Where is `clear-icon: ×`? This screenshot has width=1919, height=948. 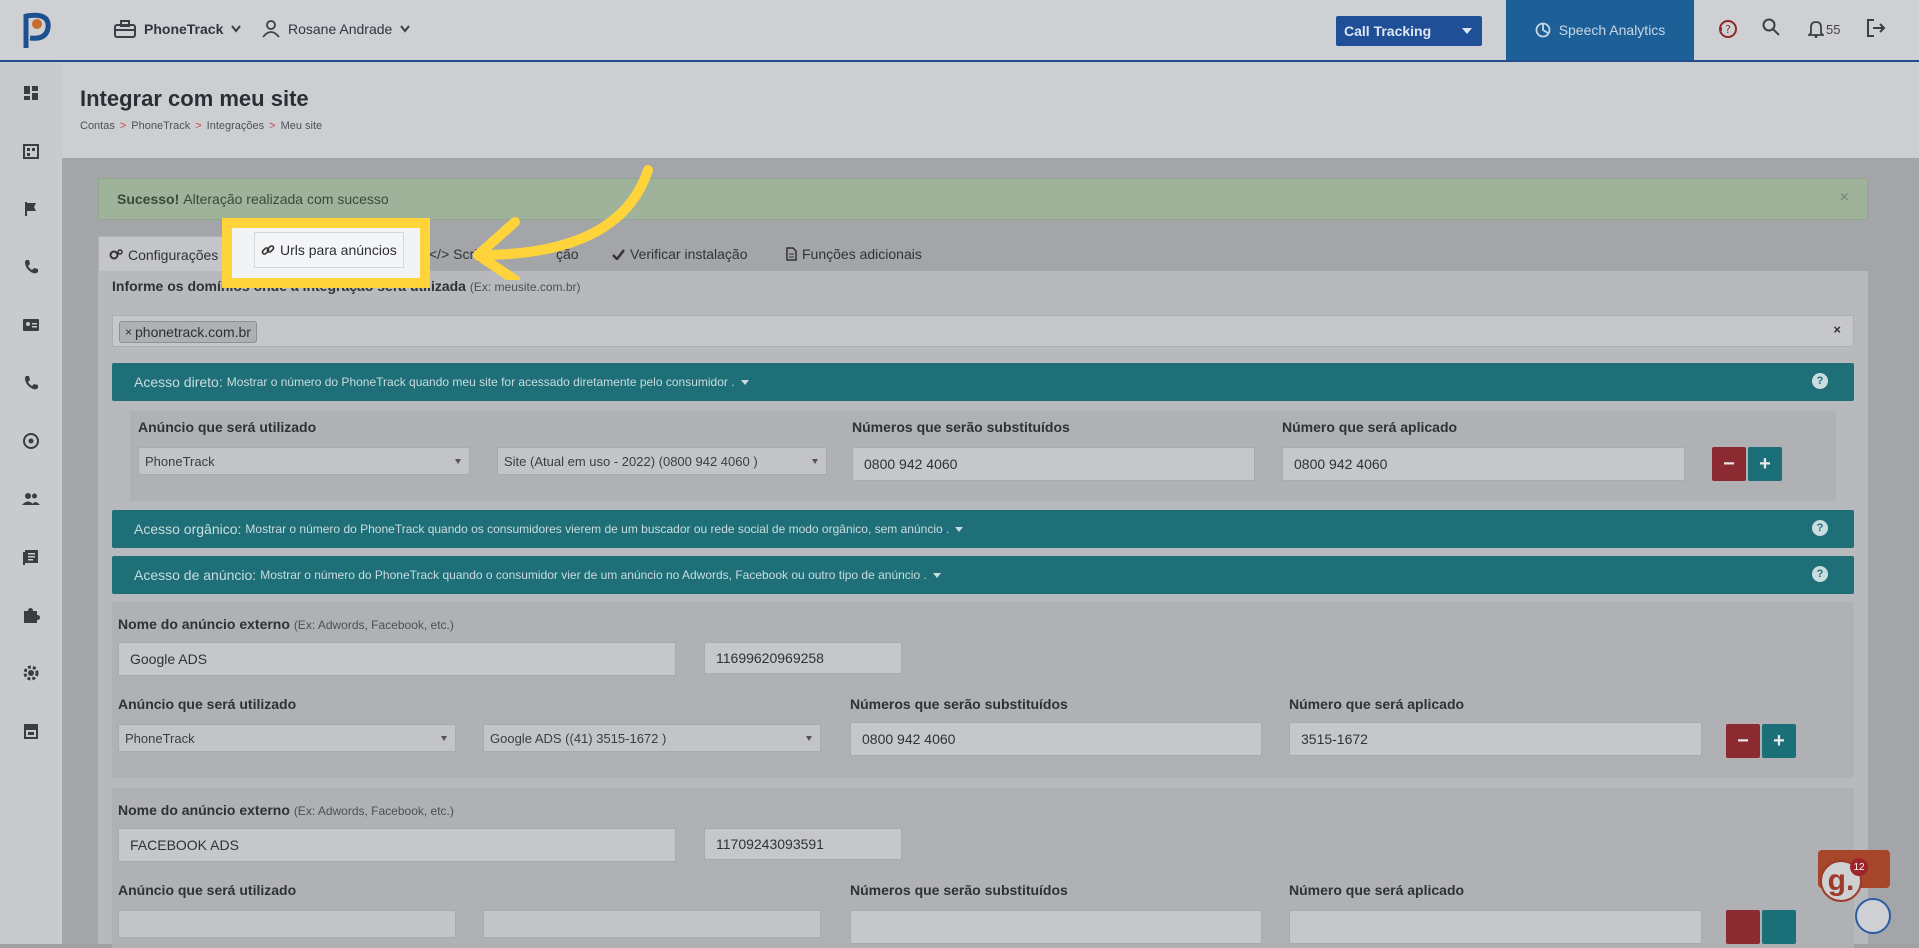 clear-icon: × is located at coordinates (1837, 329).